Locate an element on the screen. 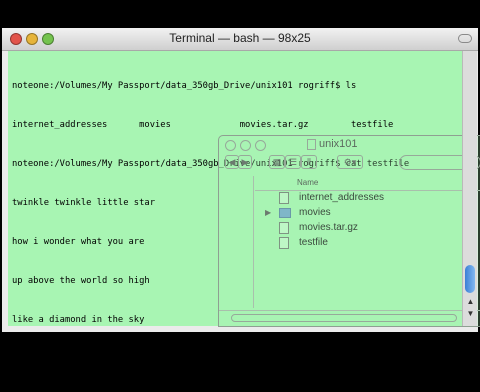 Image resolution: width=480 pixels, height=392 pixels. scroll-up-arrow: ▲ is located at coordinates (470, 301).